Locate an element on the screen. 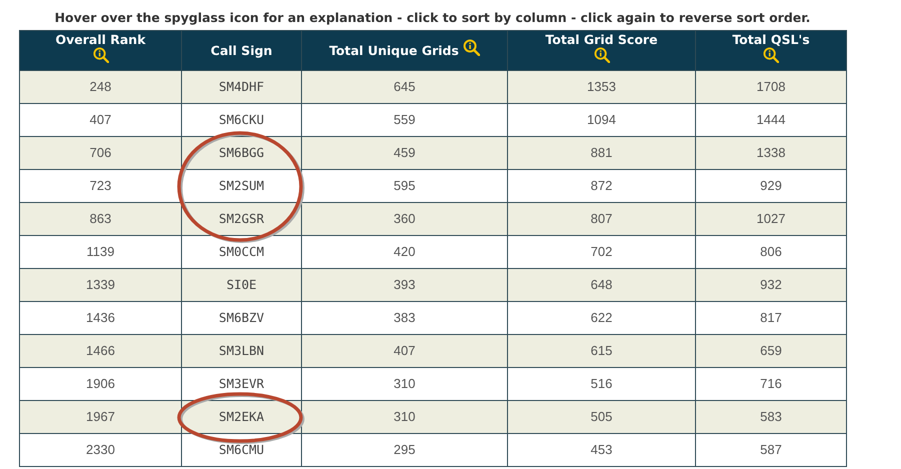 The height and width of the screenshot is (469, 901). table-cell: 622 is located at coordinates (601, 317).